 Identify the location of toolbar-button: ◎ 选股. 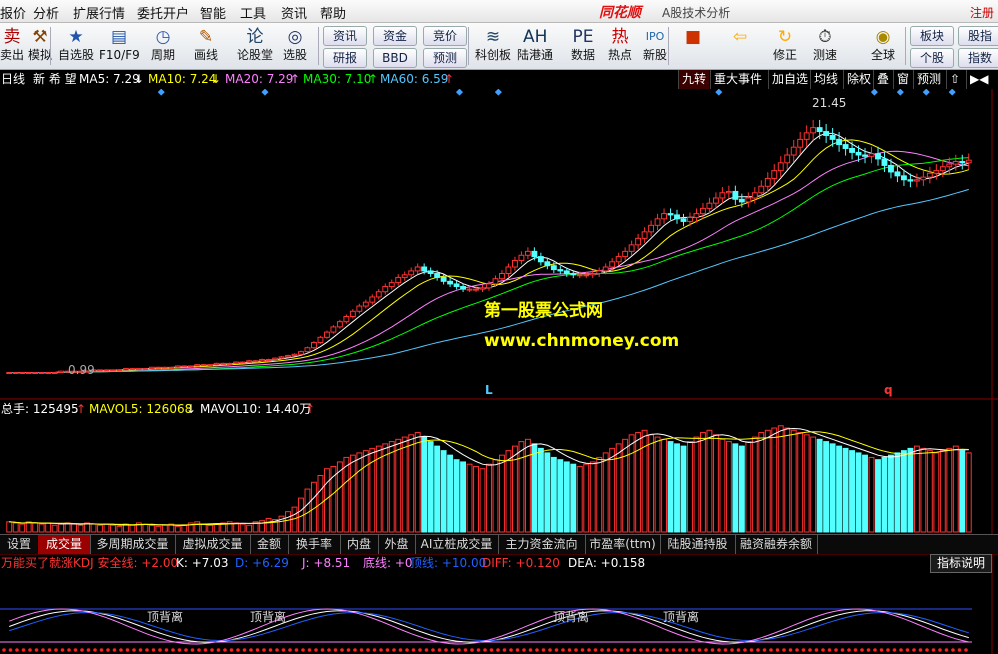
(295, 46).